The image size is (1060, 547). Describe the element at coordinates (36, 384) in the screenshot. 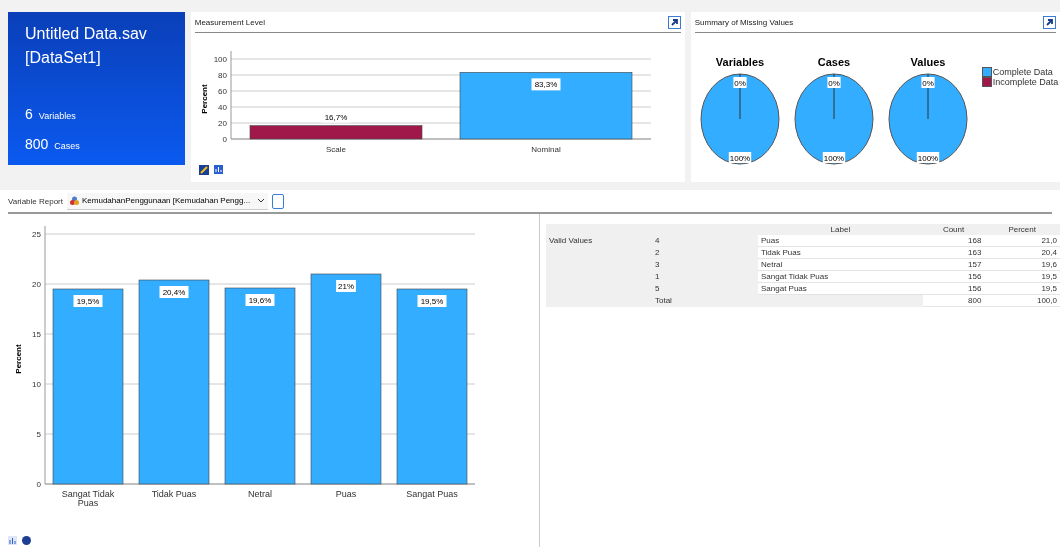

I see `axis-tick-label: 10` at that location.